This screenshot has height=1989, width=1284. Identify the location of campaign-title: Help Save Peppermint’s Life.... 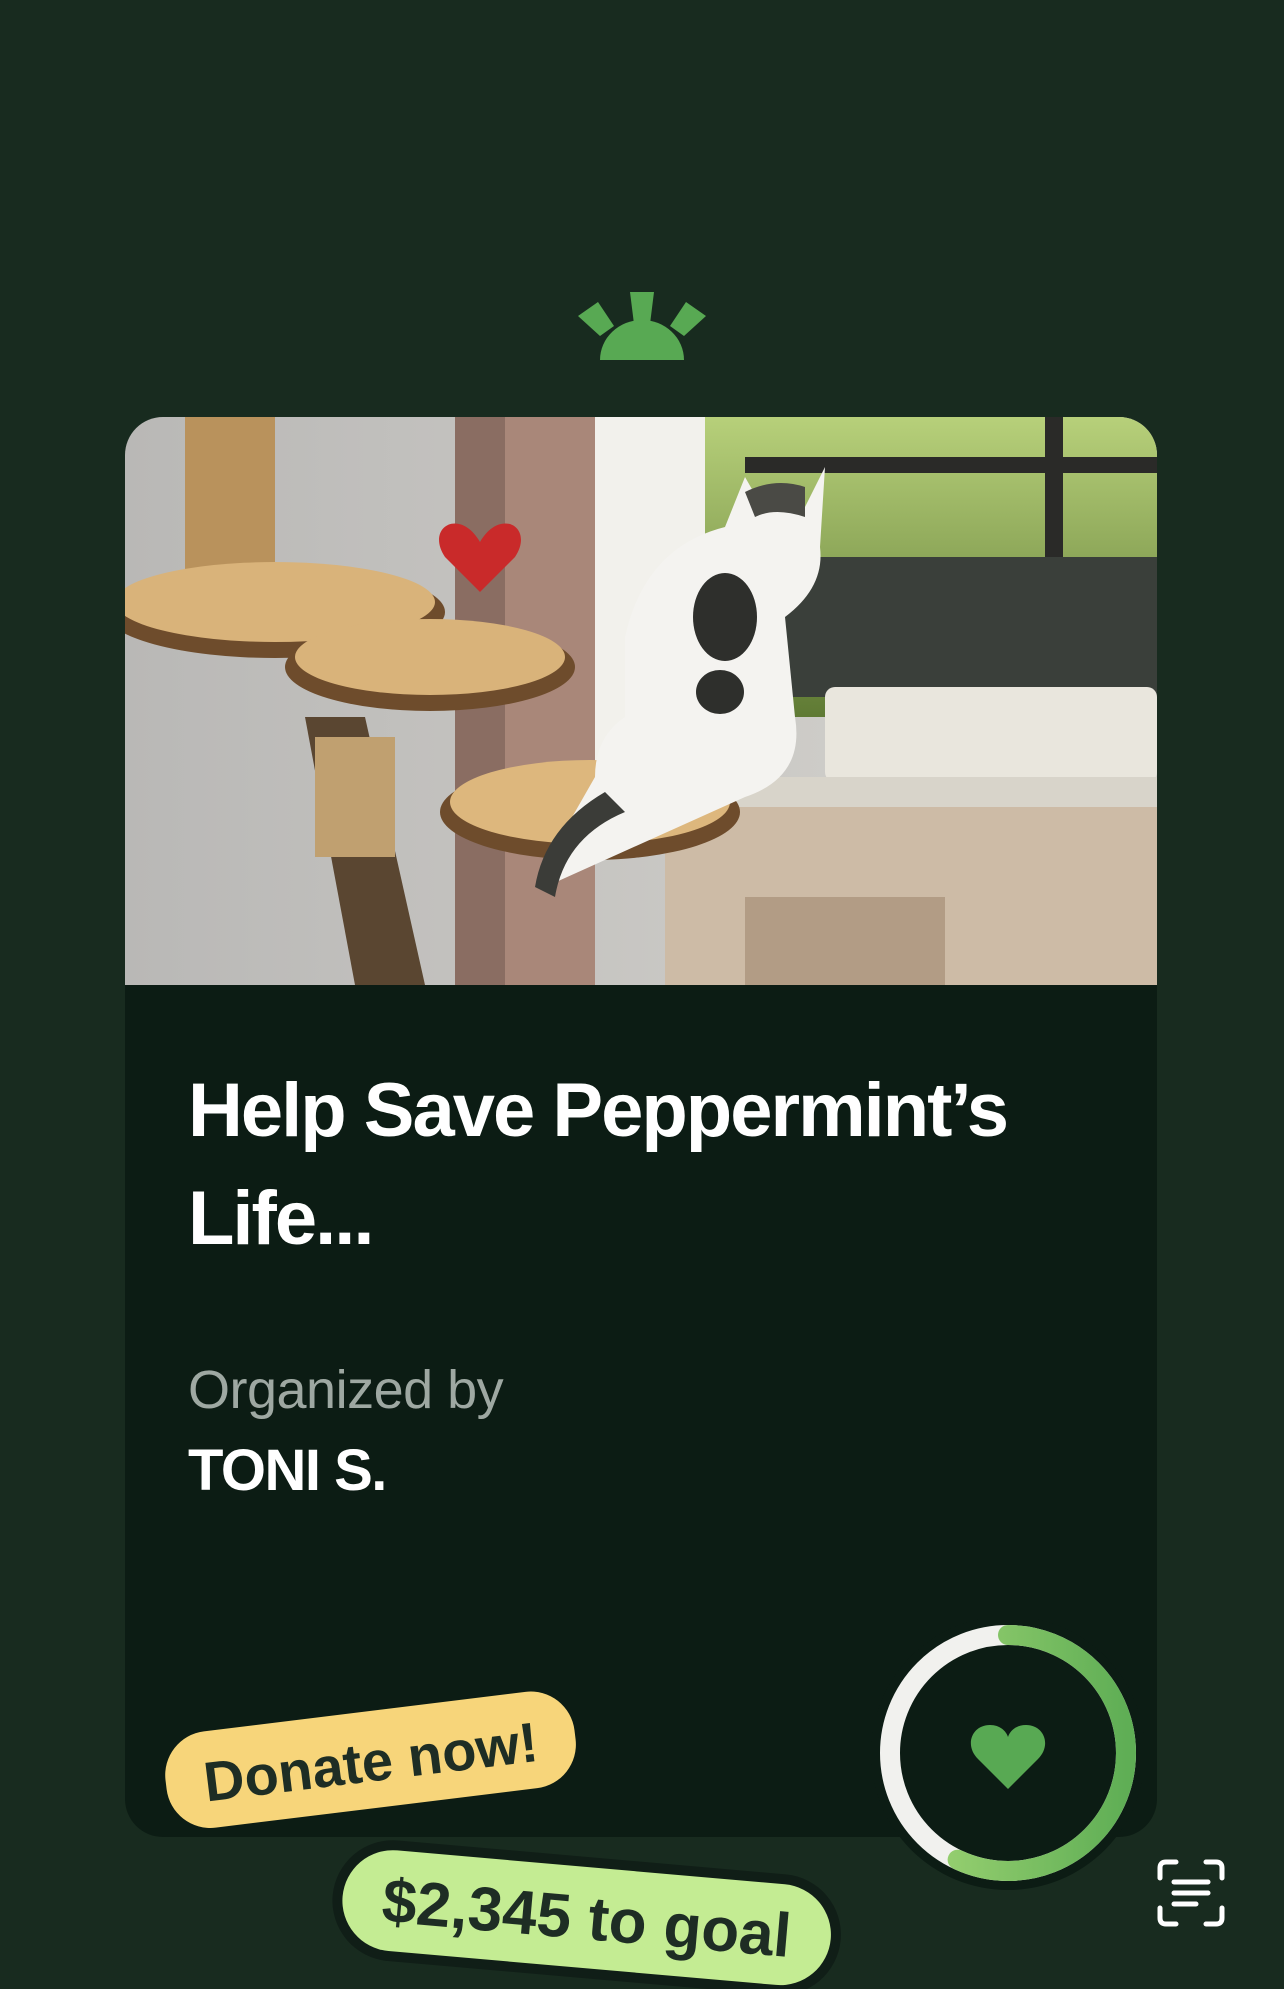
(598, 1164).